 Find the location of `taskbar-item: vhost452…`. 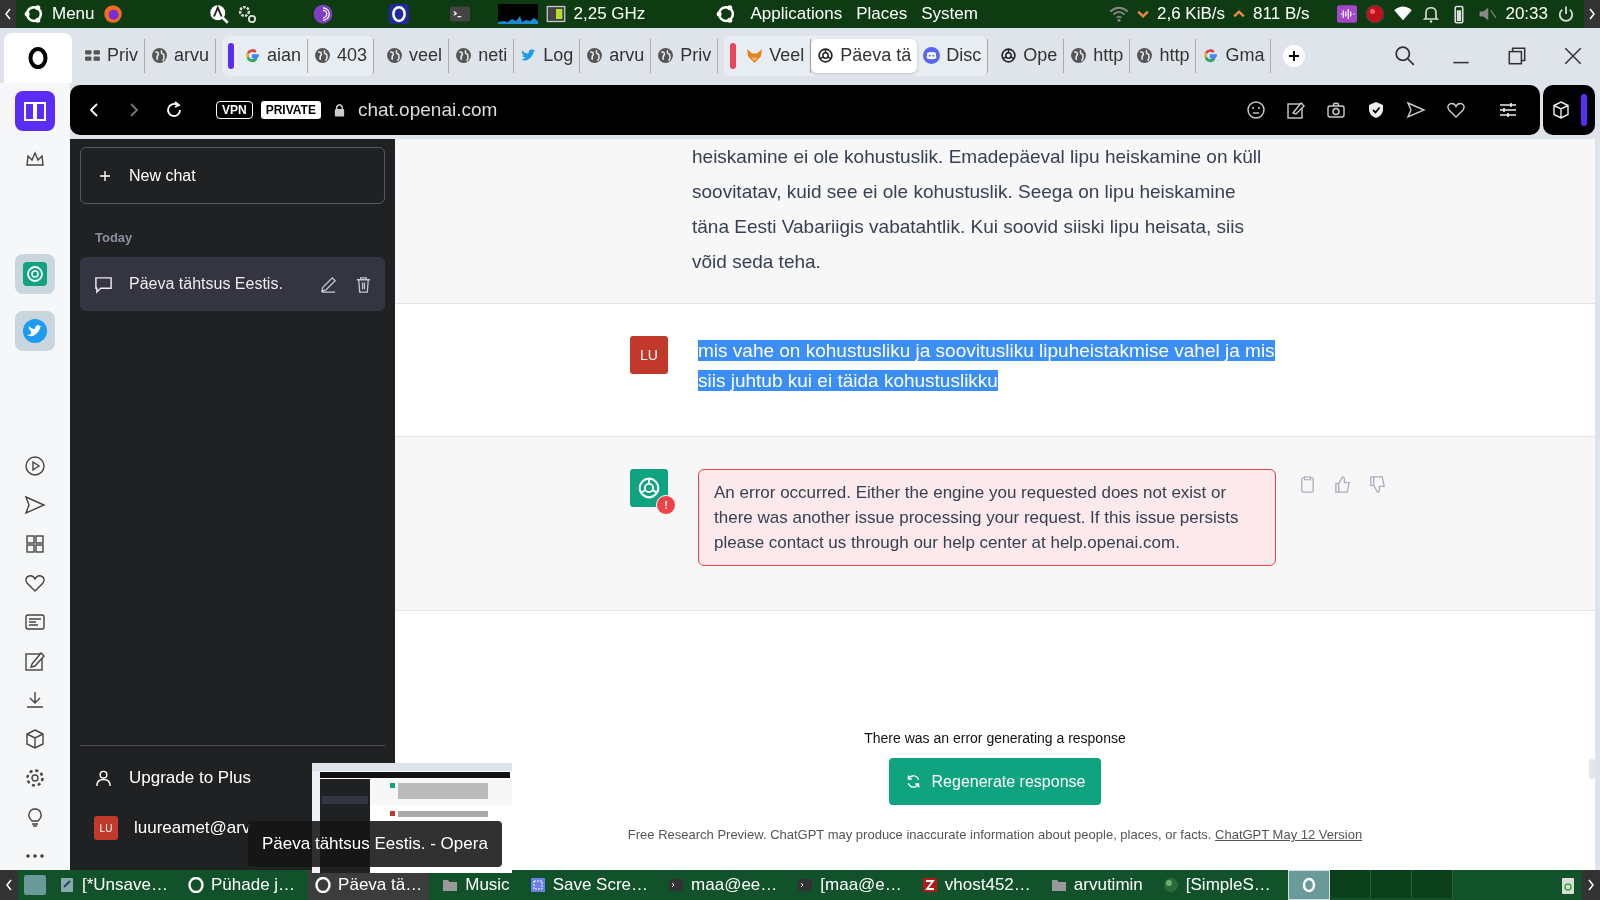

taskbar-item: vhost452… is located at coordinates (976, 885).